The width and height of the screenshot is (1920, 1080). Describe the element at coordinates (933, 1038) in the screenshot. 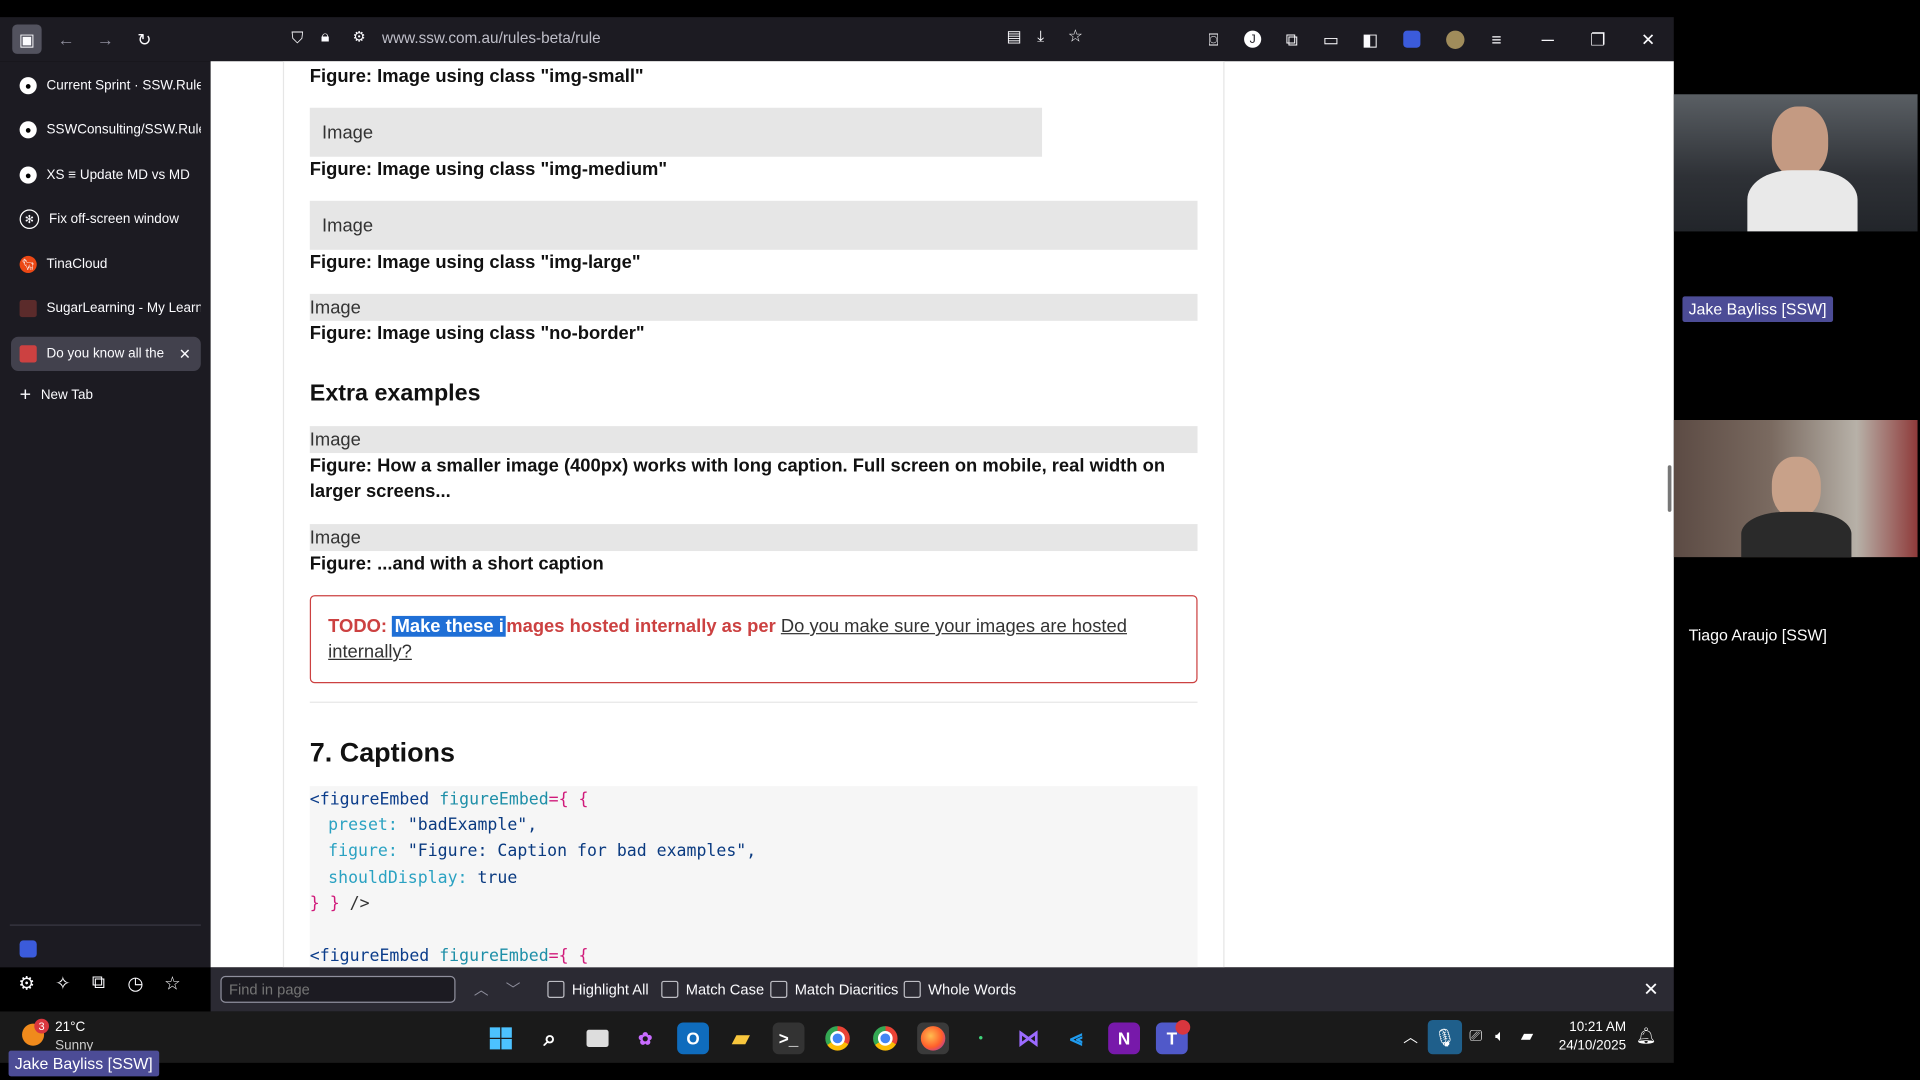

I see `firefox-icon` at that location.